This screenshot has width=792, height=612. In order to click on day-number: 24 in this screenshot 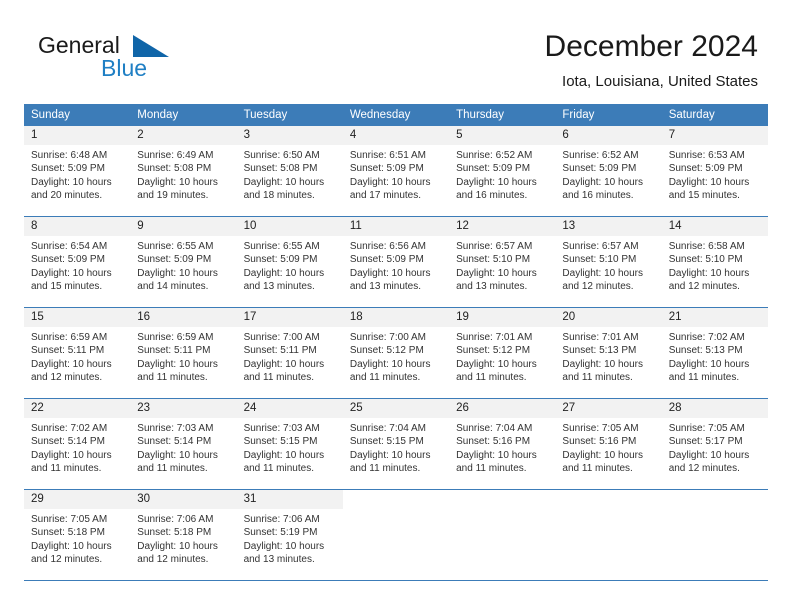, I will do `click(289, 408)`.